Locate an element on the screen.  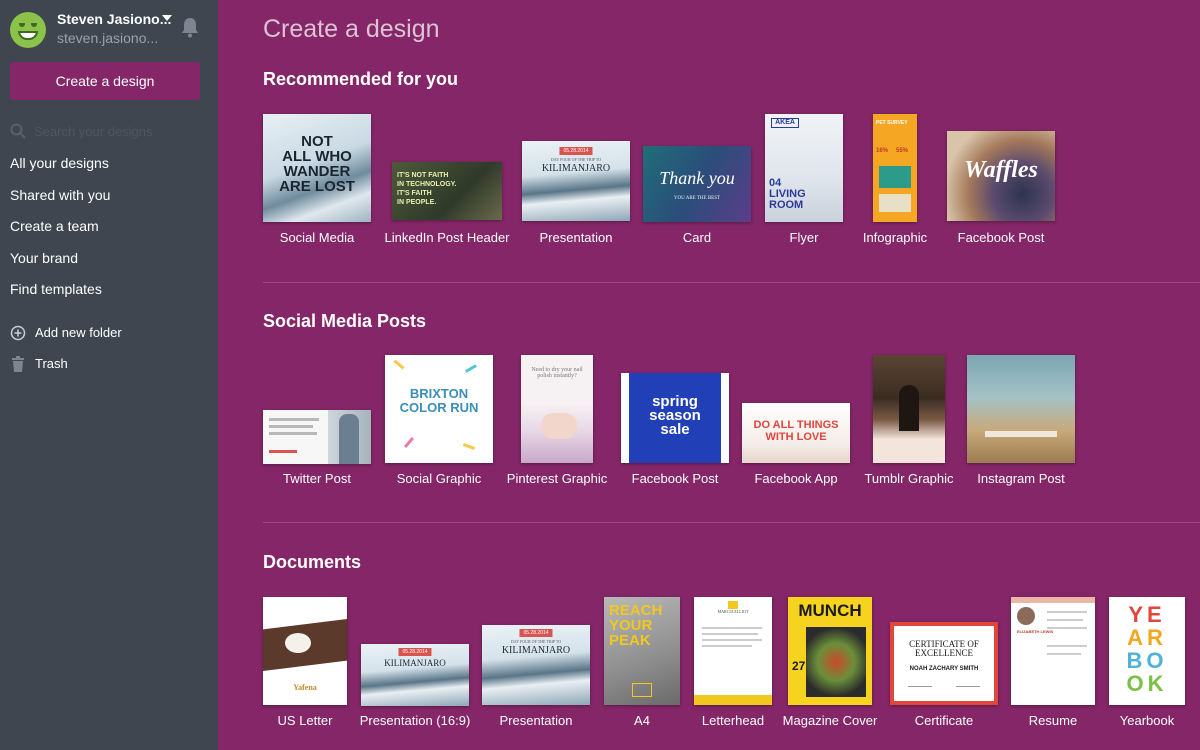
thumb-text: NOAH ZACHARY SMITH is located at coordinates (944, 669).